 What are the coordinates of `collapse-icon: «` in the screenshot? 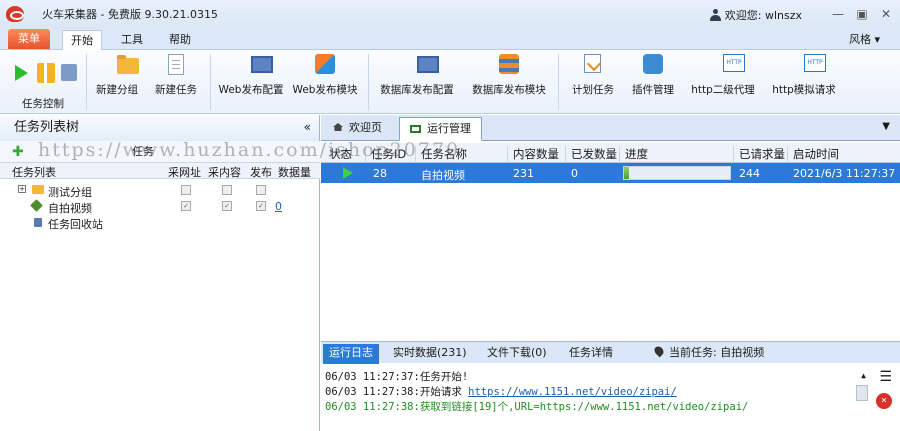 It's located at (307, 127).